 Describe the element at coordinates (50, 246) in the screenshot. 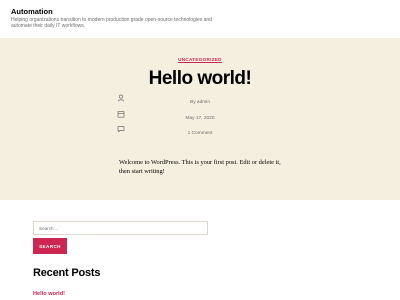

I see `search-button: SEARCH` at that location.